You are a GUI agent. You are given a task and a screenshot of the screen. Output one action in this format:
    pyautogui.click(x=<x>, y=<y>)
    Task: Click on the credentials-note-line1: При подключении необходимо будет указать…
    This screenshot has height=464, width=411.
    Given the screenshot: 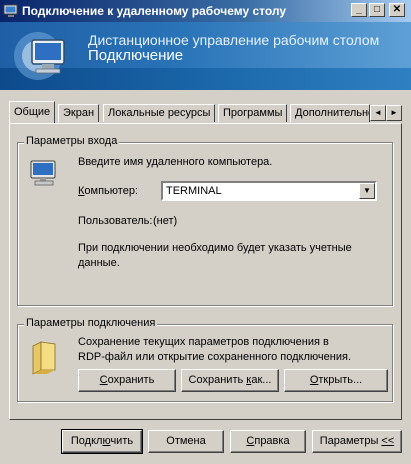 What is the action you would take?
    pyautogui.click(x=215, y=248)
    